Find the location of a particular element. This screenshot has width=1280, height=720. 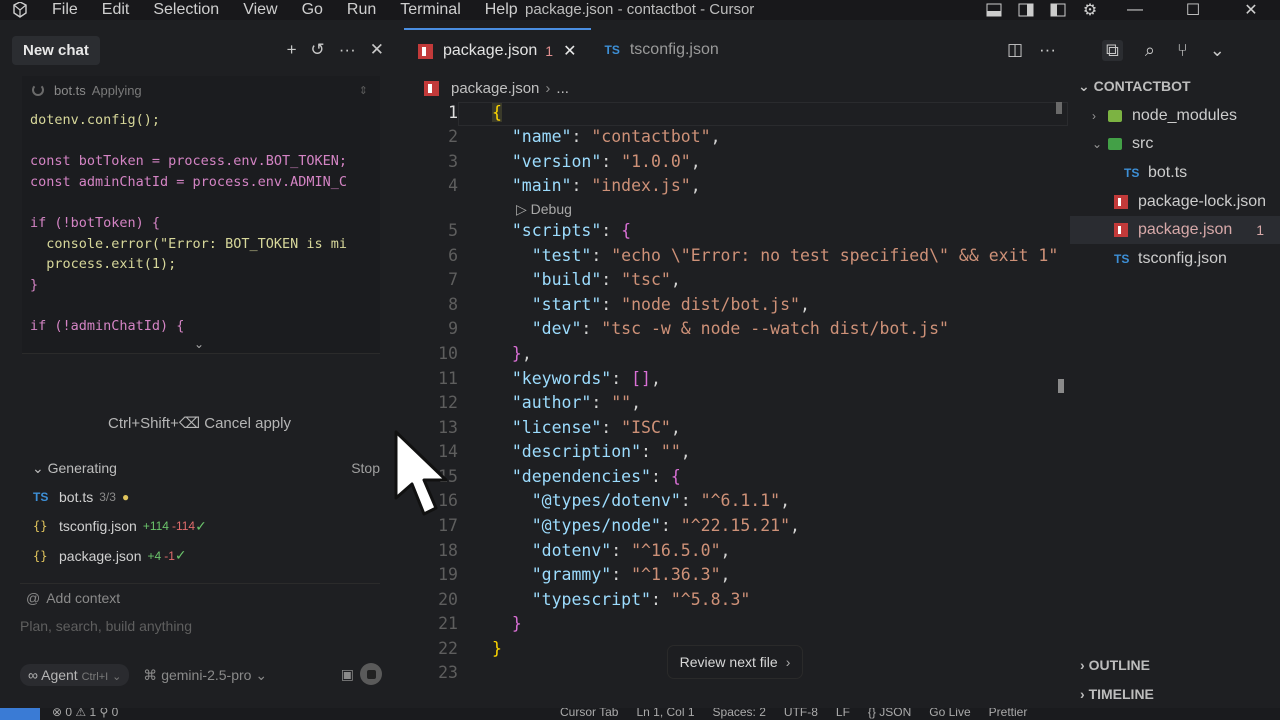

menu-selection: Selection is located at coordinates (186, 10).